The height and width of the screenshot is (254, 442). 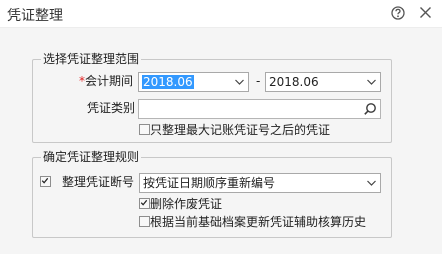 I want to click on only-after-max-label: 只整理最大记账凭证号之后的凭证, so click(x=240, y=130).